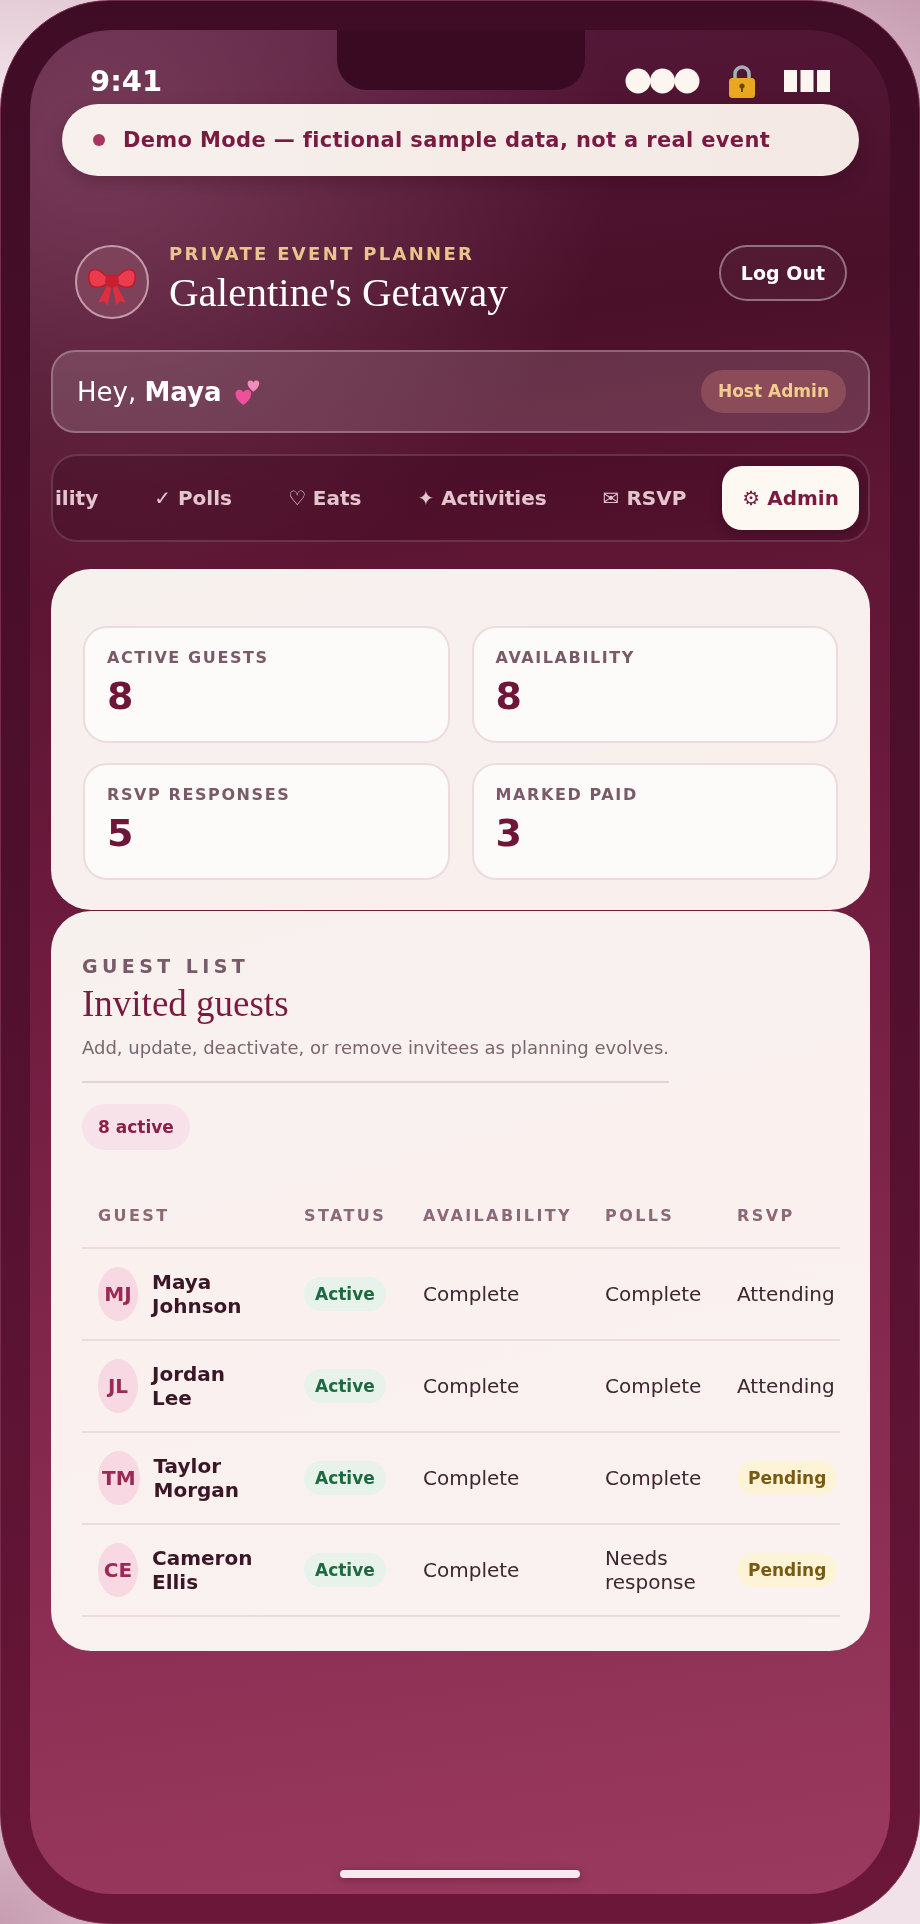  What do you see at coordinates (339, 292) in the screenshot?
I see `event-title: Galentine's Getaway` at bounding box center [339, 292].